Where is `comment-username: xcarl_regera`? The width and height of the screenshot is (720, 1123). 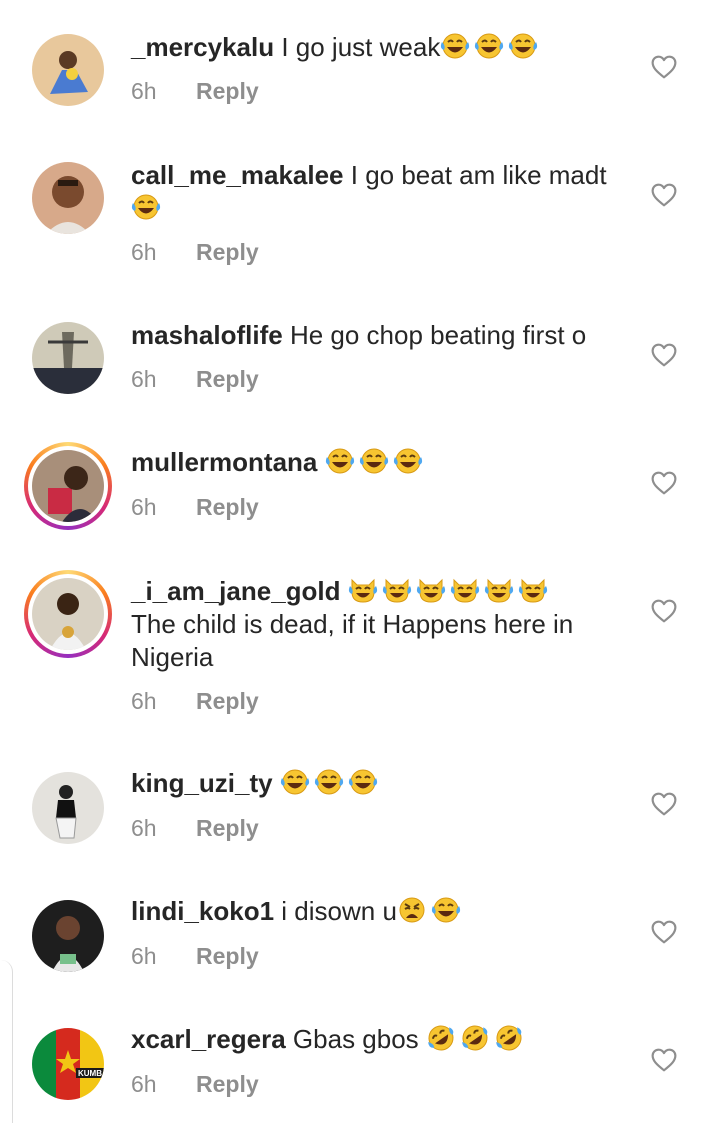
comment-username: xcarl_regera is located at coordinates (208, 1039).